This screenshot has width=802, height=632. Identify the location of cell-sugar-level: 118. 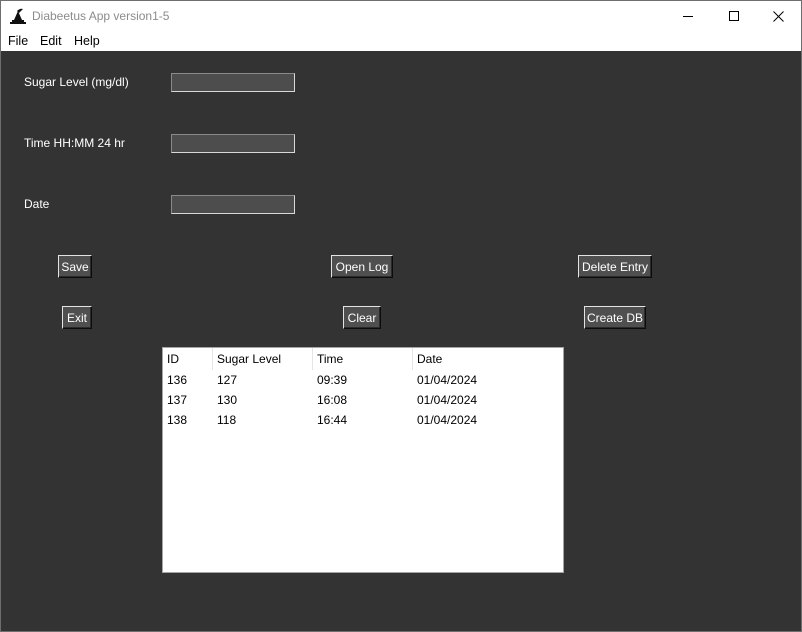
(227, 420).